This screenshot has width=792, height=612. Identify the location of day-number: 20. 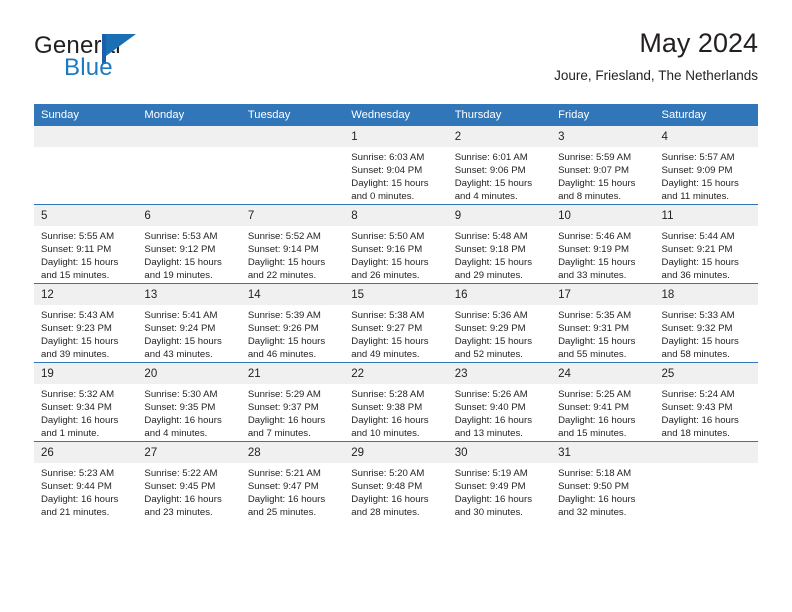
(189, 373).